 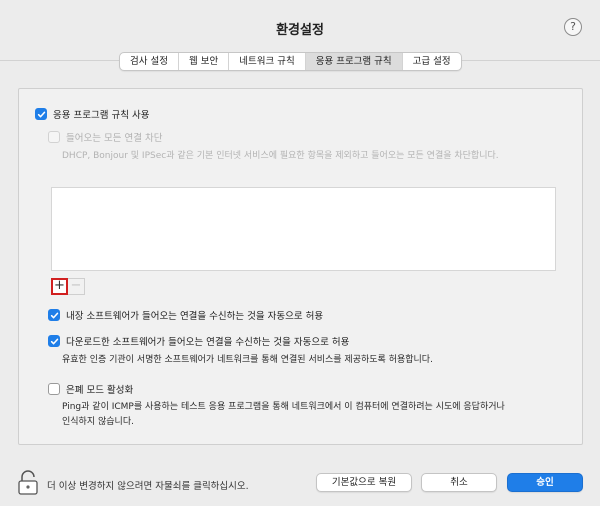 I want to click on window-title: 환경설정, so click(x=300, y=30).